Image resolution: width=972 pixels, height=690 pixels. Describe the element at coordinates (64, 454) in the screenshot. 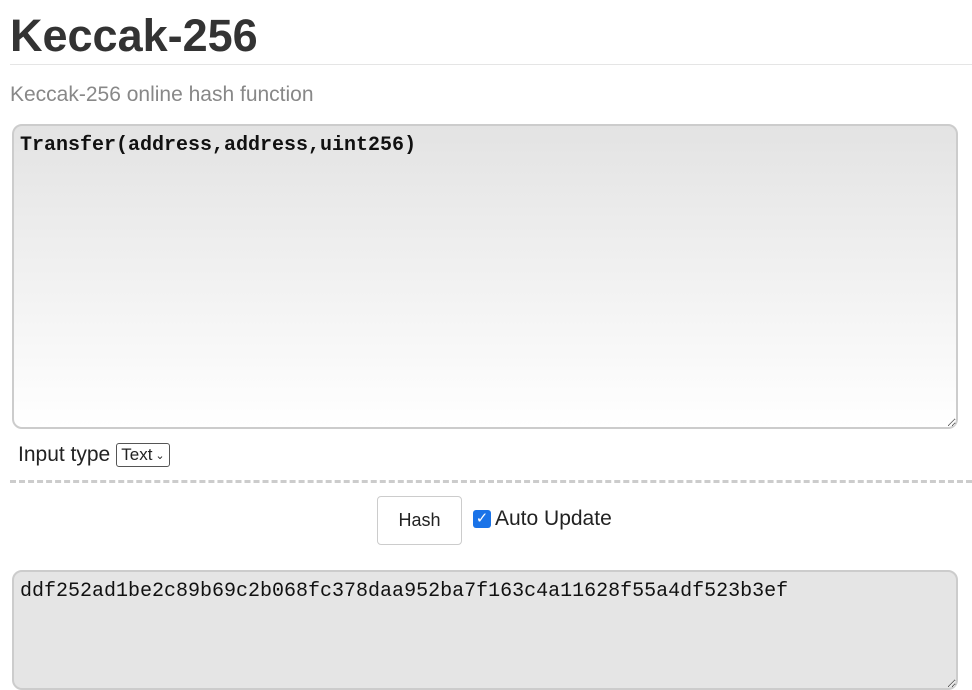

I see `input-type-label: Input type` at that location.